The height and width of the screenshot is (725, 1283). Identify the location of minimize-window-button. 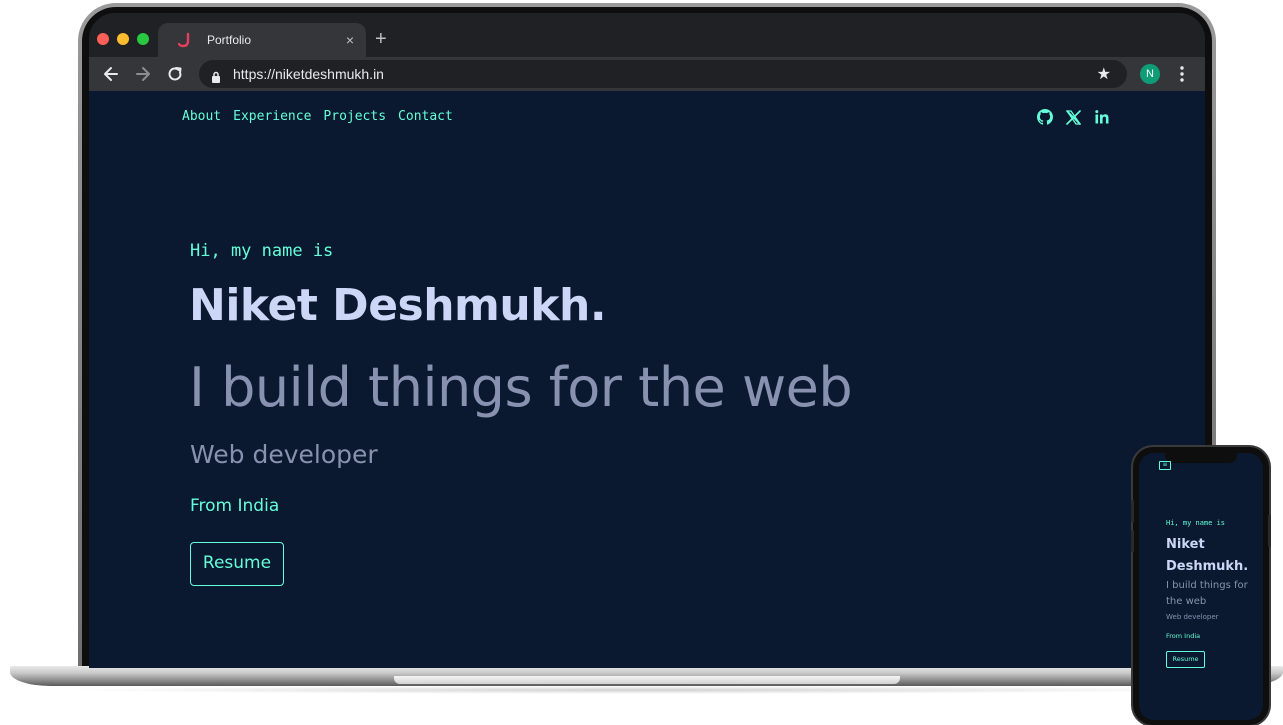
(123, 39).